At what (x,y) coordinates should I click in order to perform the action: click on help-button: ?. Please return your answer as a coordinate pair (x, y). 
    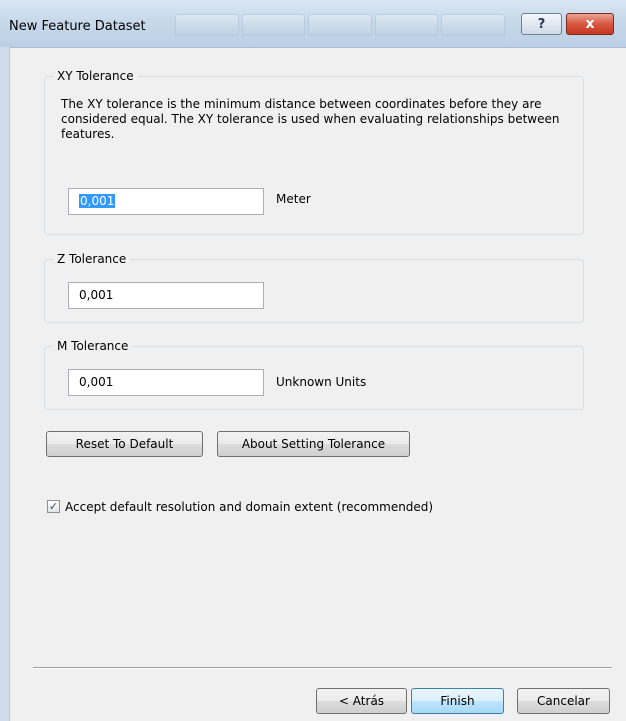
    Looking at the image, I should click on (541, 24).